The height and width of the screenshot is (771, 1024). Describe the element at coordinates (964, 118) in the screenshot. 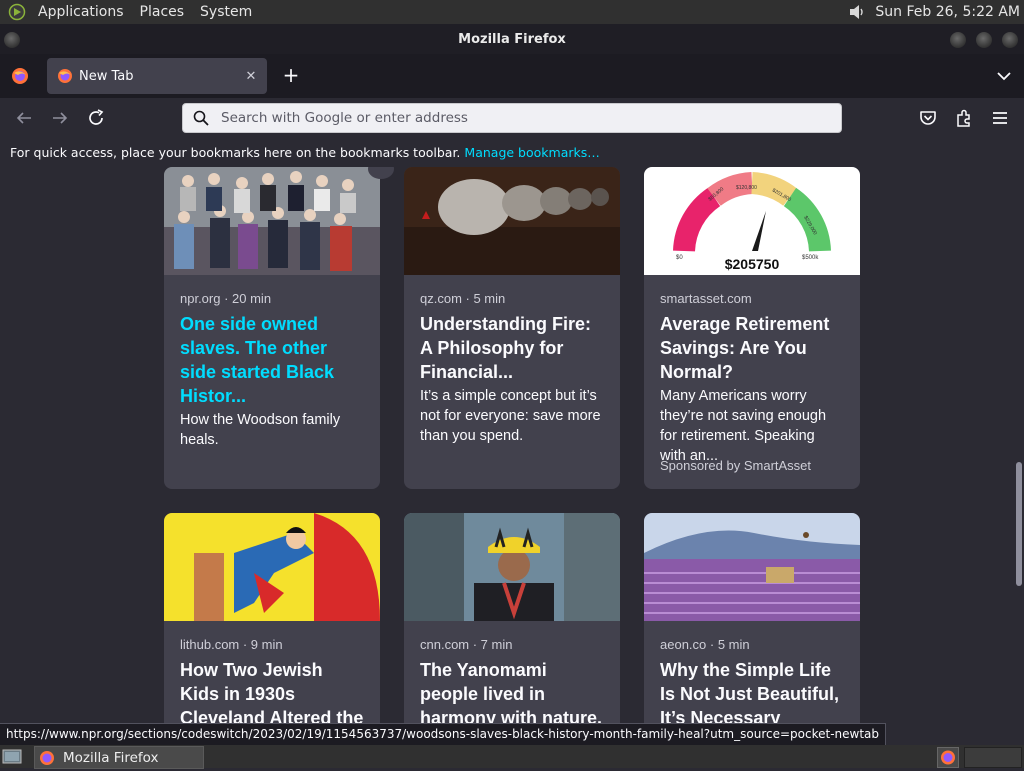

I see `extensions-icon` at that location.